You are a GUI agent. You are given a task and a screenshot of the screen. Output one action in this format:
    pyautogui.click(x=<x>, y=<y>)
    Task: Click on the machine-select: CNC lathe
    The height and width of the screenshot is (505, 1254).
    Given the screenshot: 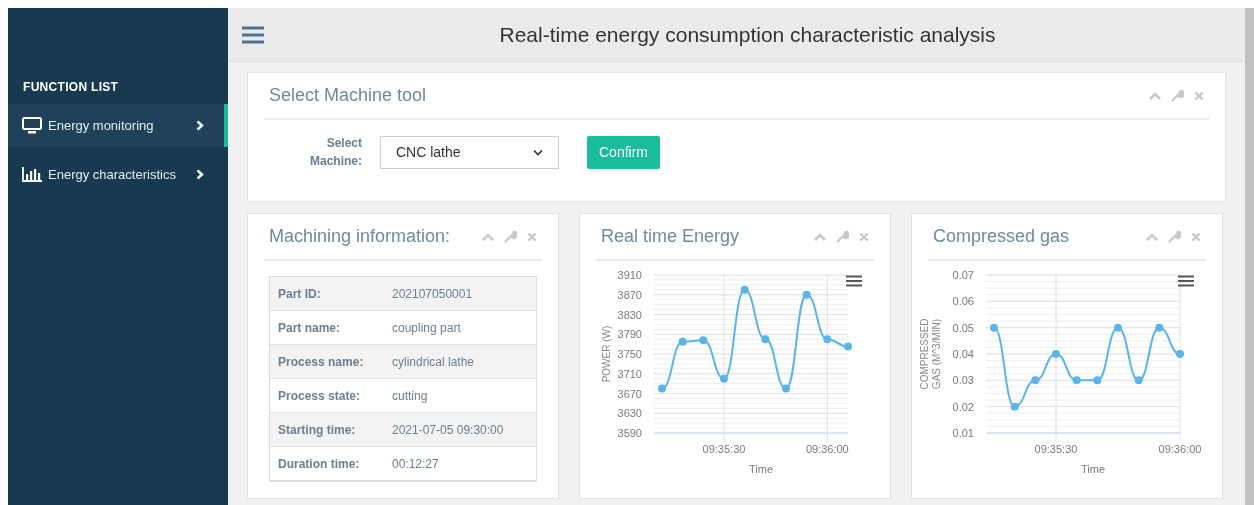 What is the action you would take?
    pyautogui.click(x=469, y=152)
    